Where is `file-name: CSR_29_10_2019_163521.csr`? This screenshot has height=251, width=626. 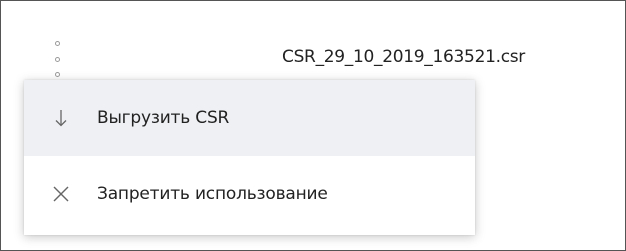
file-name: CSR_29_10_2019_163521.csr is located at coordinates (403, 57).